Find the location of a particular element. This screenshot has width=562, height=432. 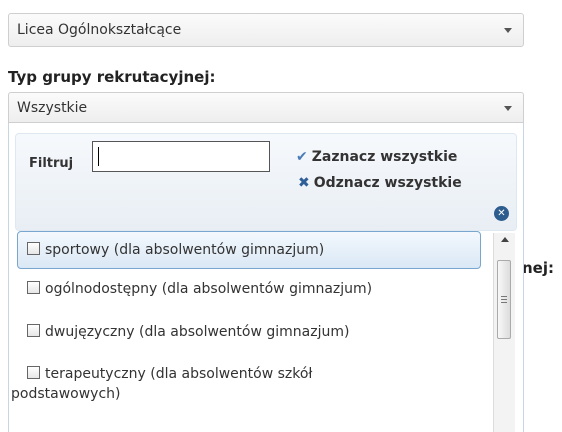

option-label-line2: podstawowych) is located at coordinates (66, 394).